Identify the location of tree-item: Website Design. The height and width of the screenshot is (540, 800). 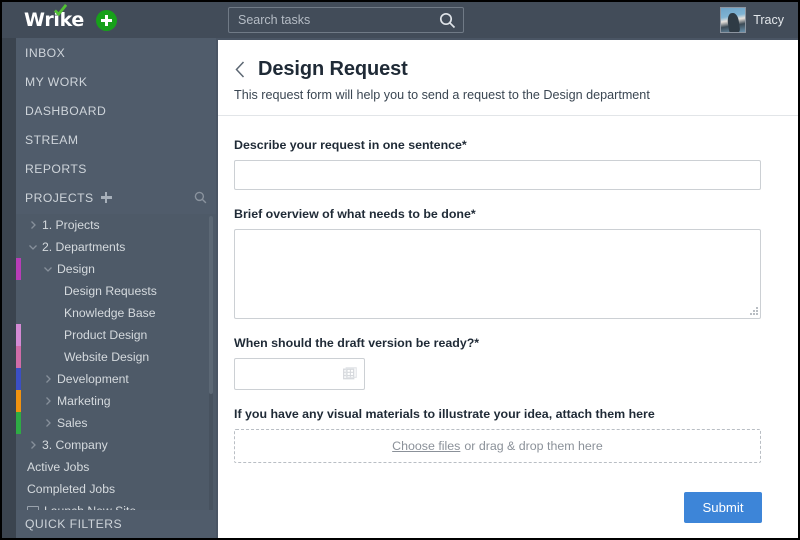
(116, 357).